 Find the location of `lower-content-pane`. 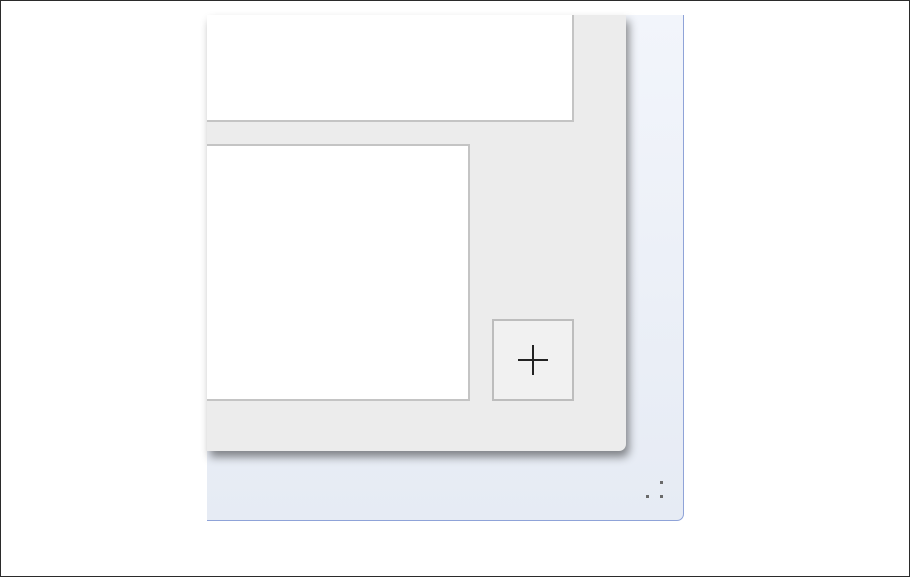

lower-content-pane is located at coordinates (338, 272).